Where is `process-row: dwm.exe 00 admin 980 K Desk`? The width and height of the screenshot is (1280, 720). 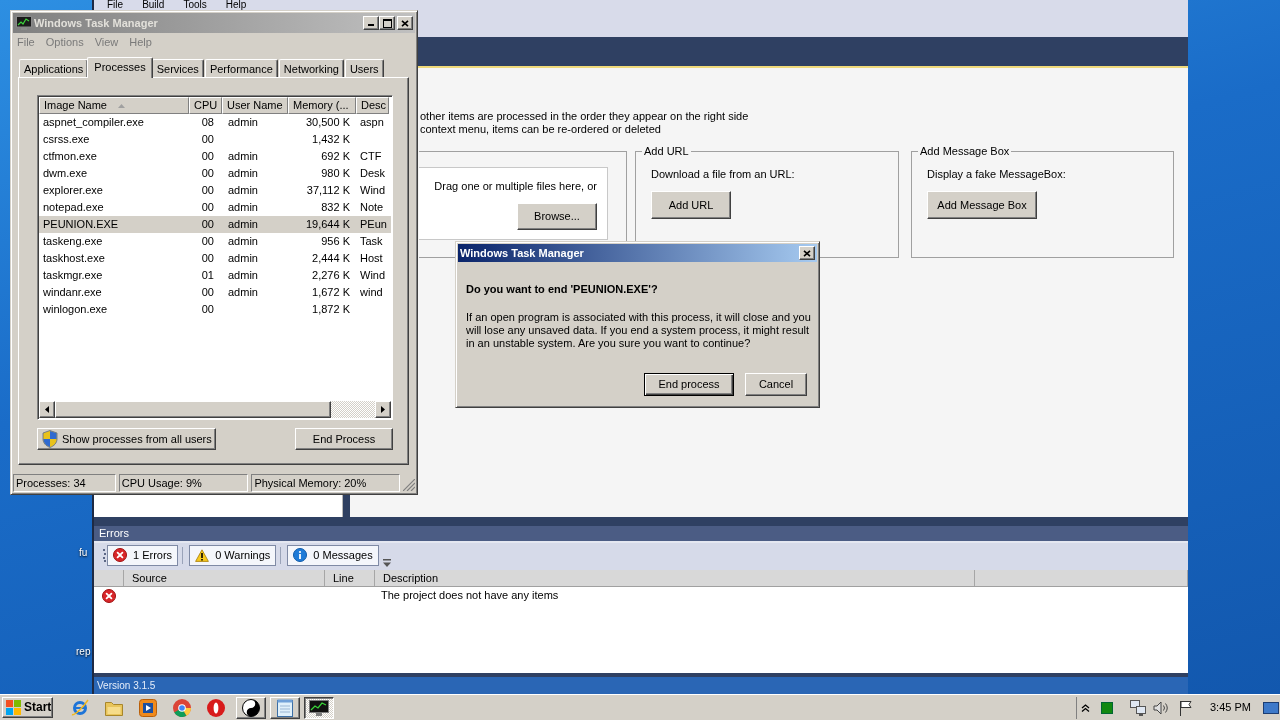
process-row: dwm.exe 00 admin 980 K Desk is located at coordinates (215, 173).